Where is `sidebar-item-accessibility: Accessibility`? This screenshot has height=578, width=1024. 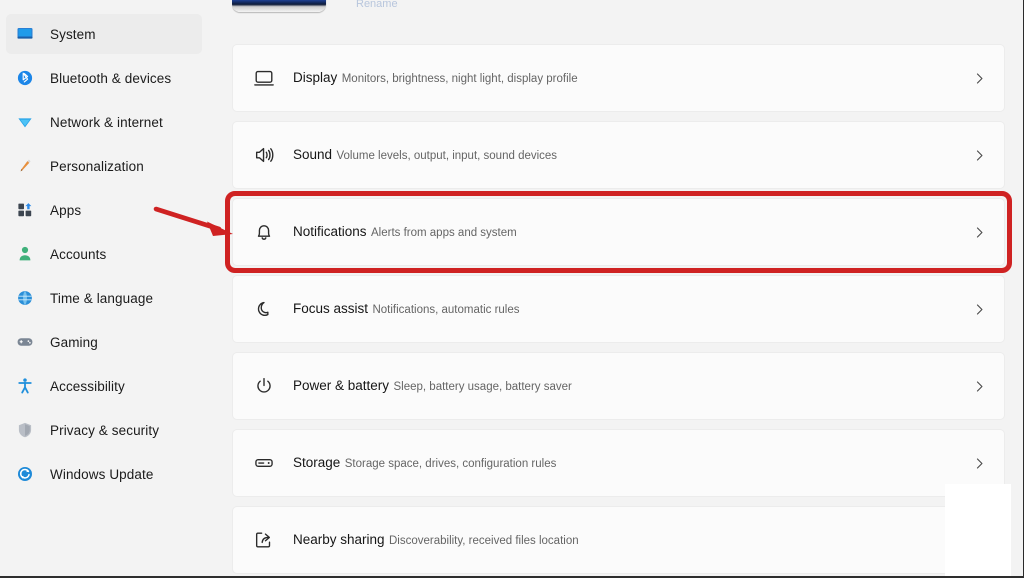
sidebar-item-accessibility: Accessibility is located at coordinates (104, 386).